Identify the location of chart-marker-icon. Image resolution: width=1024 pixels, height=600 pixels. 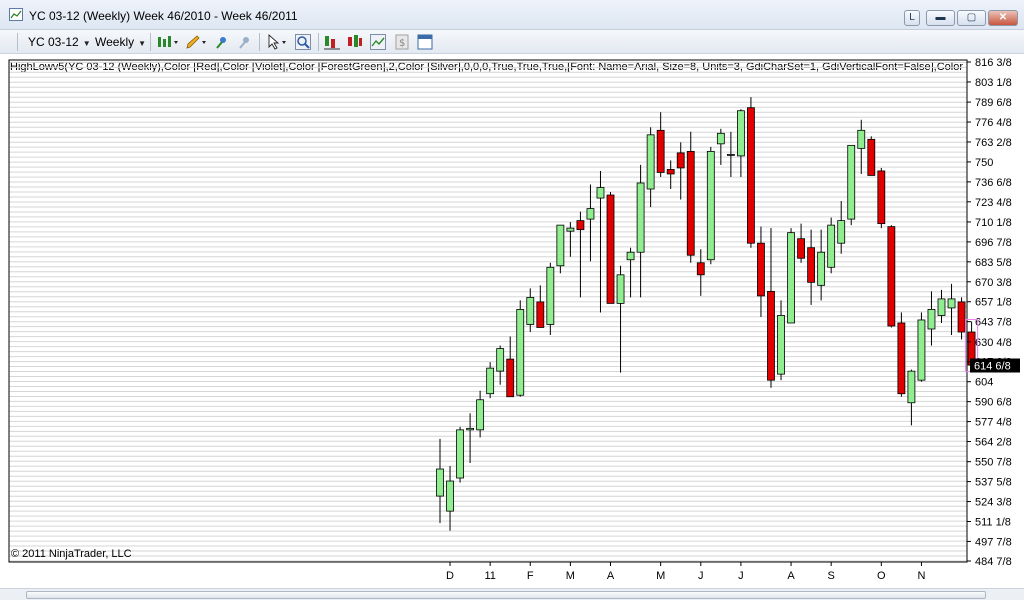
(222, 42).